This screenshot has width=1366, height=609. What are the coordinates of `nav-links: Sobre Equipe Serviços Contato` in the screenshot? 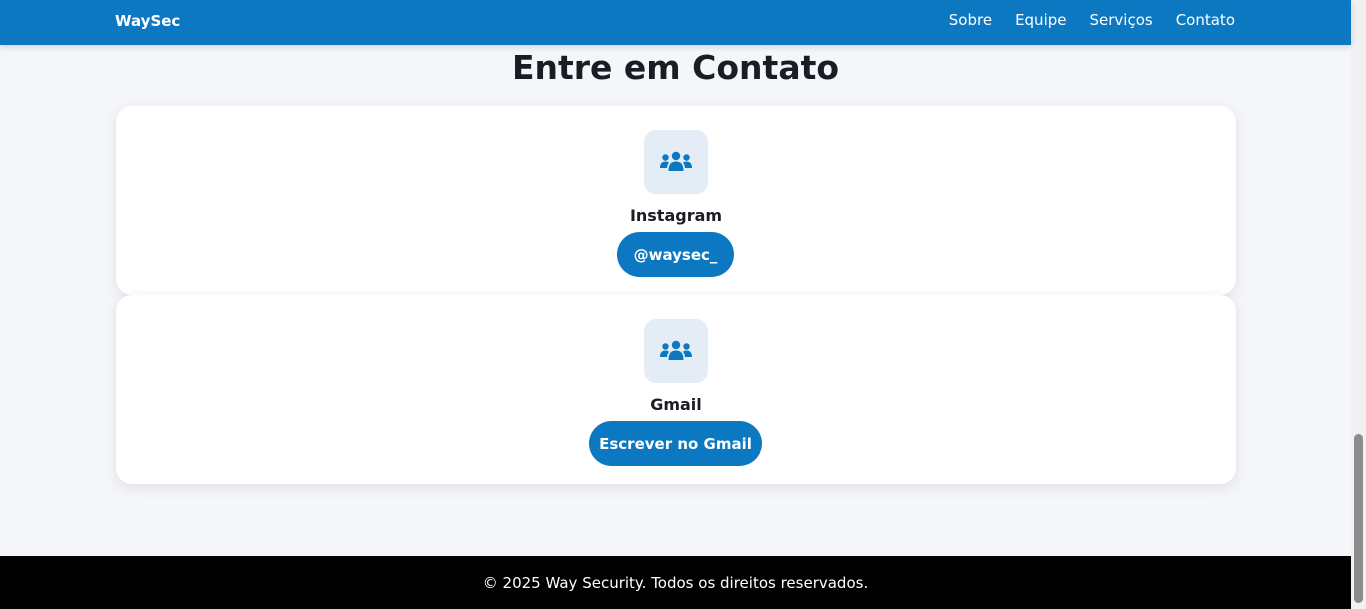 It's located at (1092, 20).